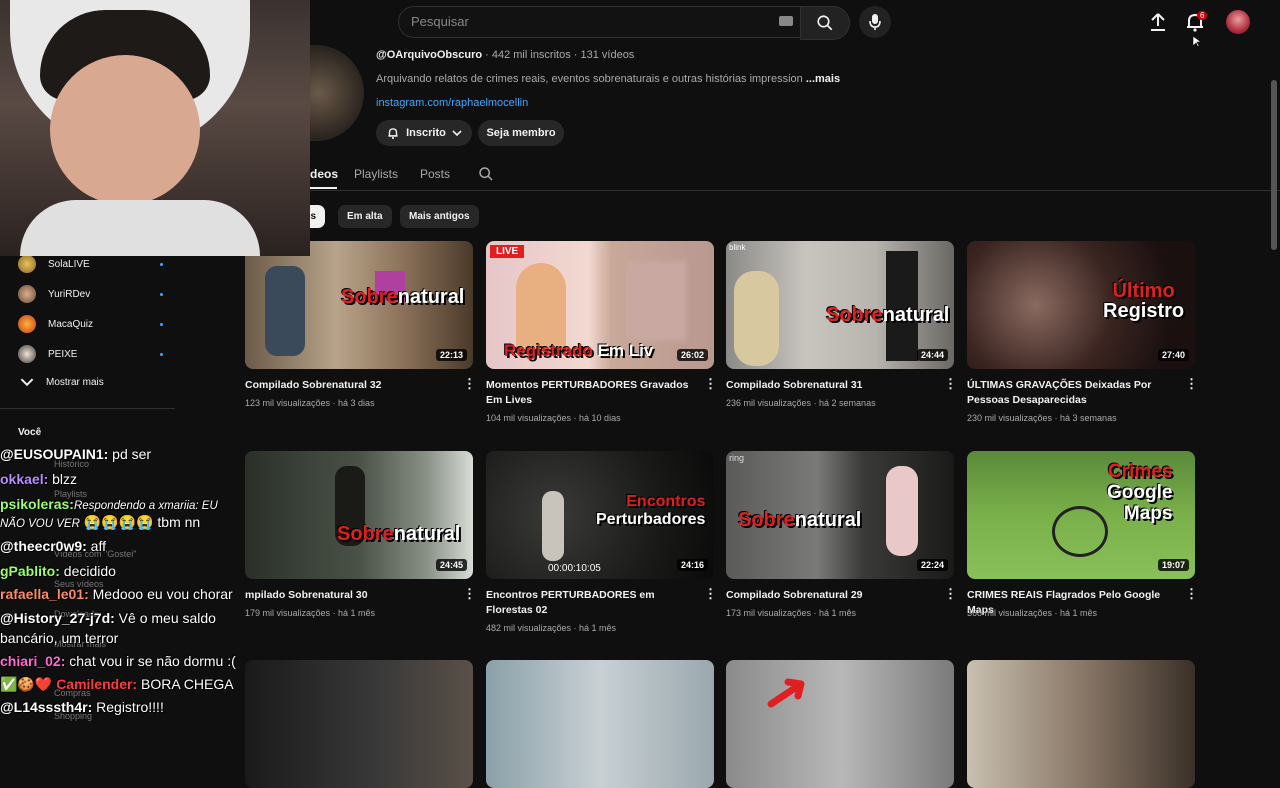 This screenshot has width=1280, height=788. What do you see at coordinates (155, 128) in the screenshot?
I see `webcam-overlay` at bounding box center [155, 128].